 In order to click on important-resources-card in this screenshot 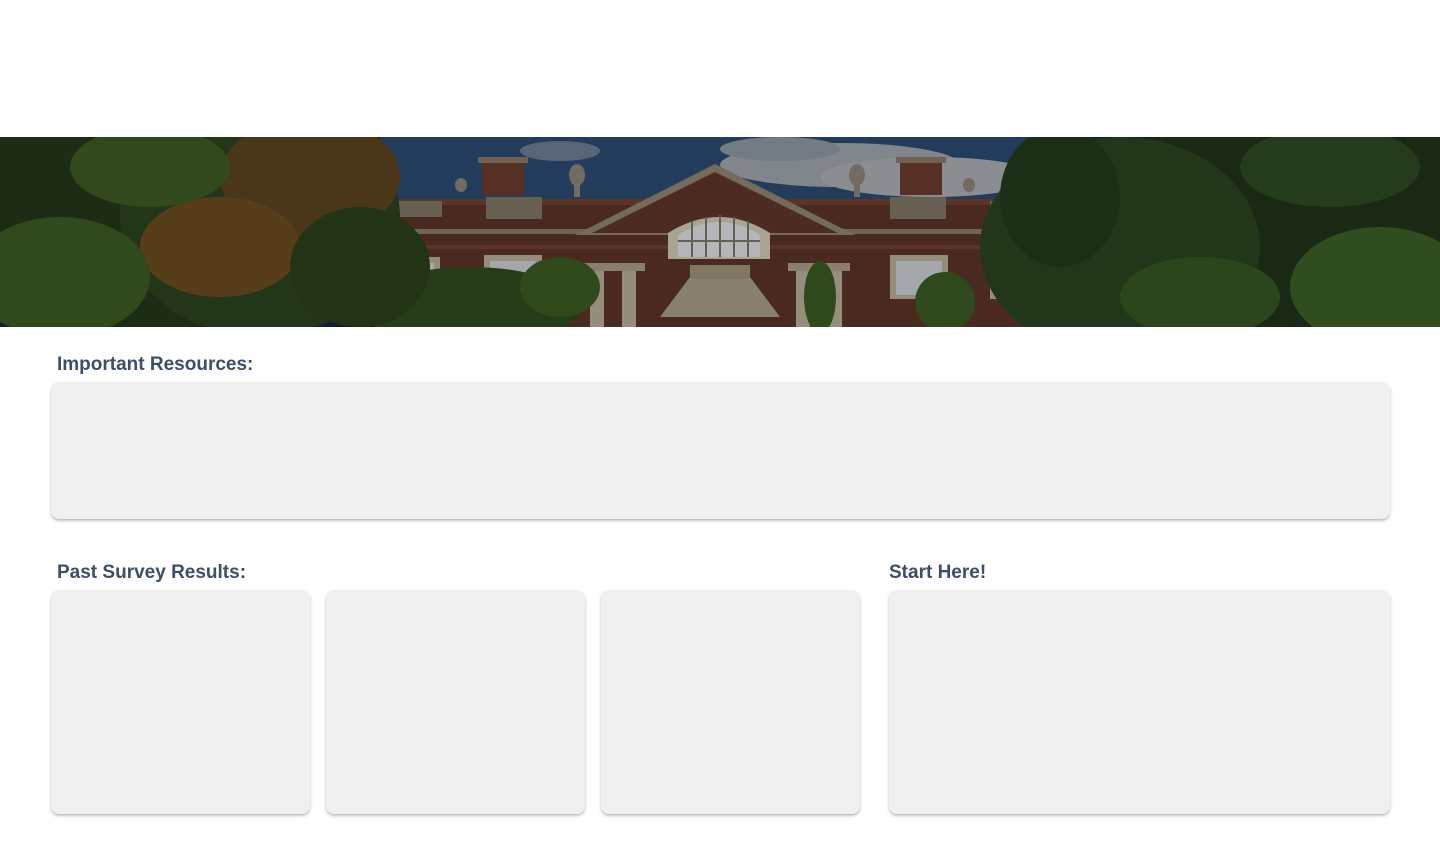, I will do `click(720, 450)`.